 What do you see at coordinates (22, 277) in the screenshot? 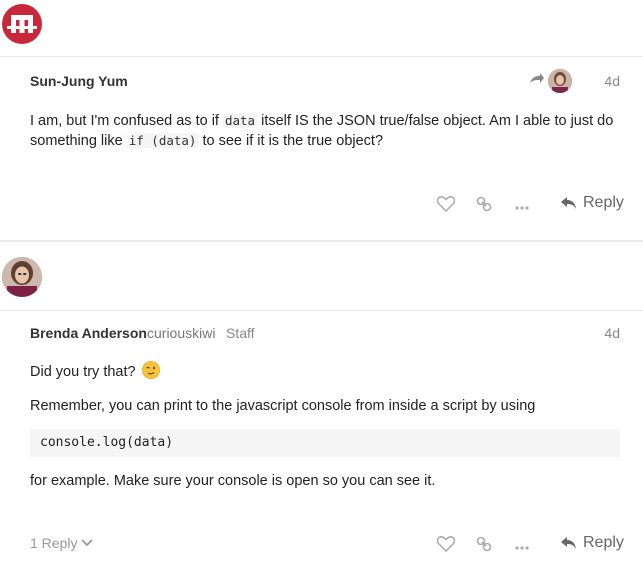
I see `avatar` at bounding box center [22, 277].